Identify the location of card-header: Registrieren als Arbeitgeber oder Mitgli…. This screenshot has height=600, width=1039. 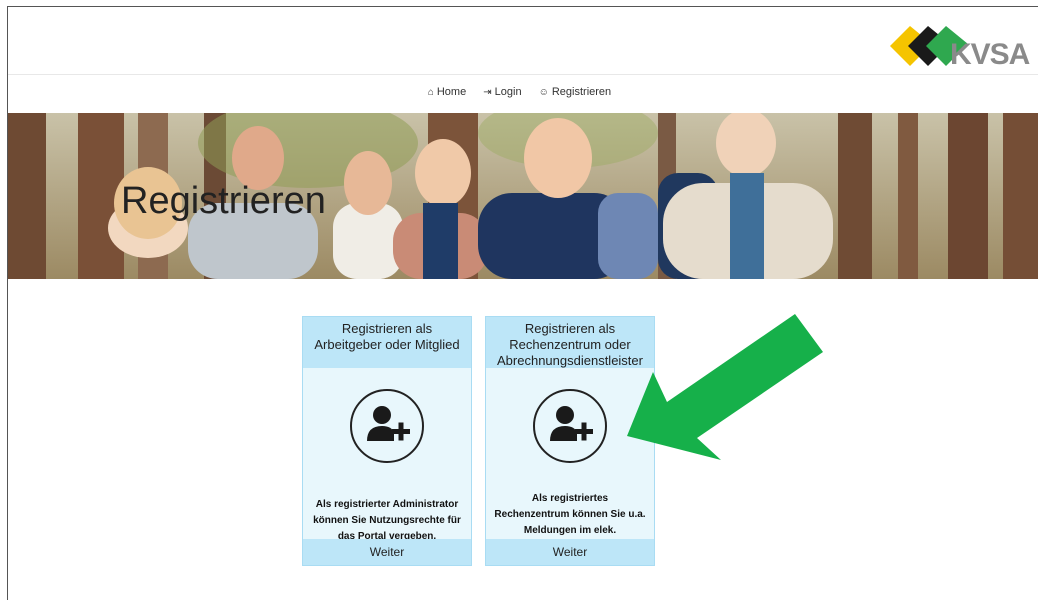
(387, 342).